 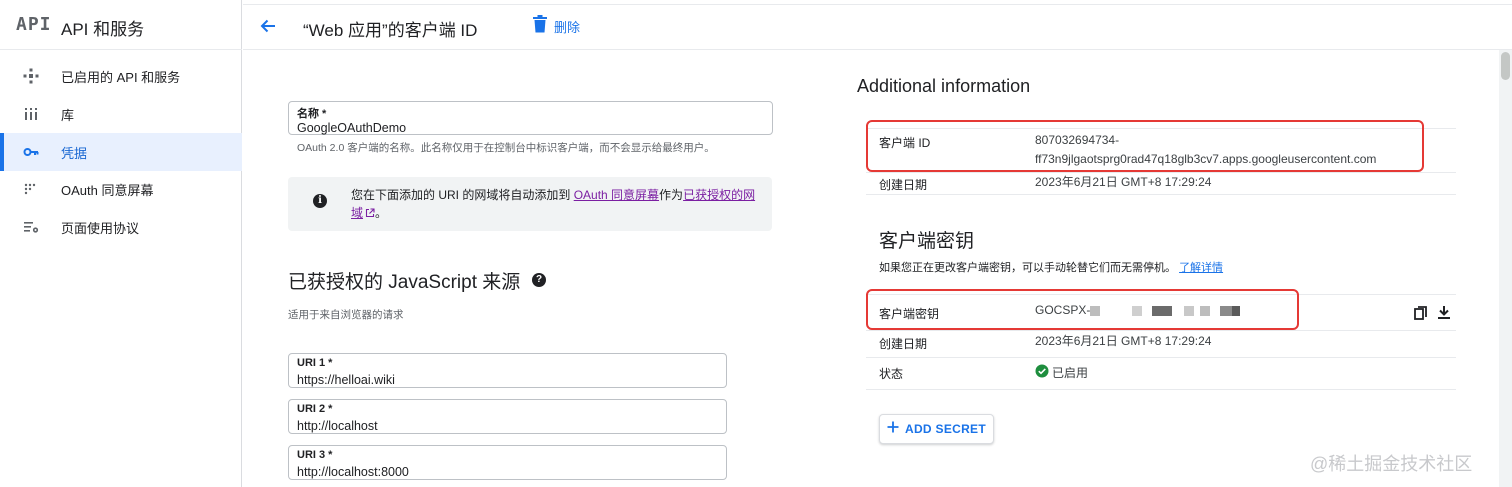 I want to click on sidebar-header: API API 和服务, so click(x=121, y=25).